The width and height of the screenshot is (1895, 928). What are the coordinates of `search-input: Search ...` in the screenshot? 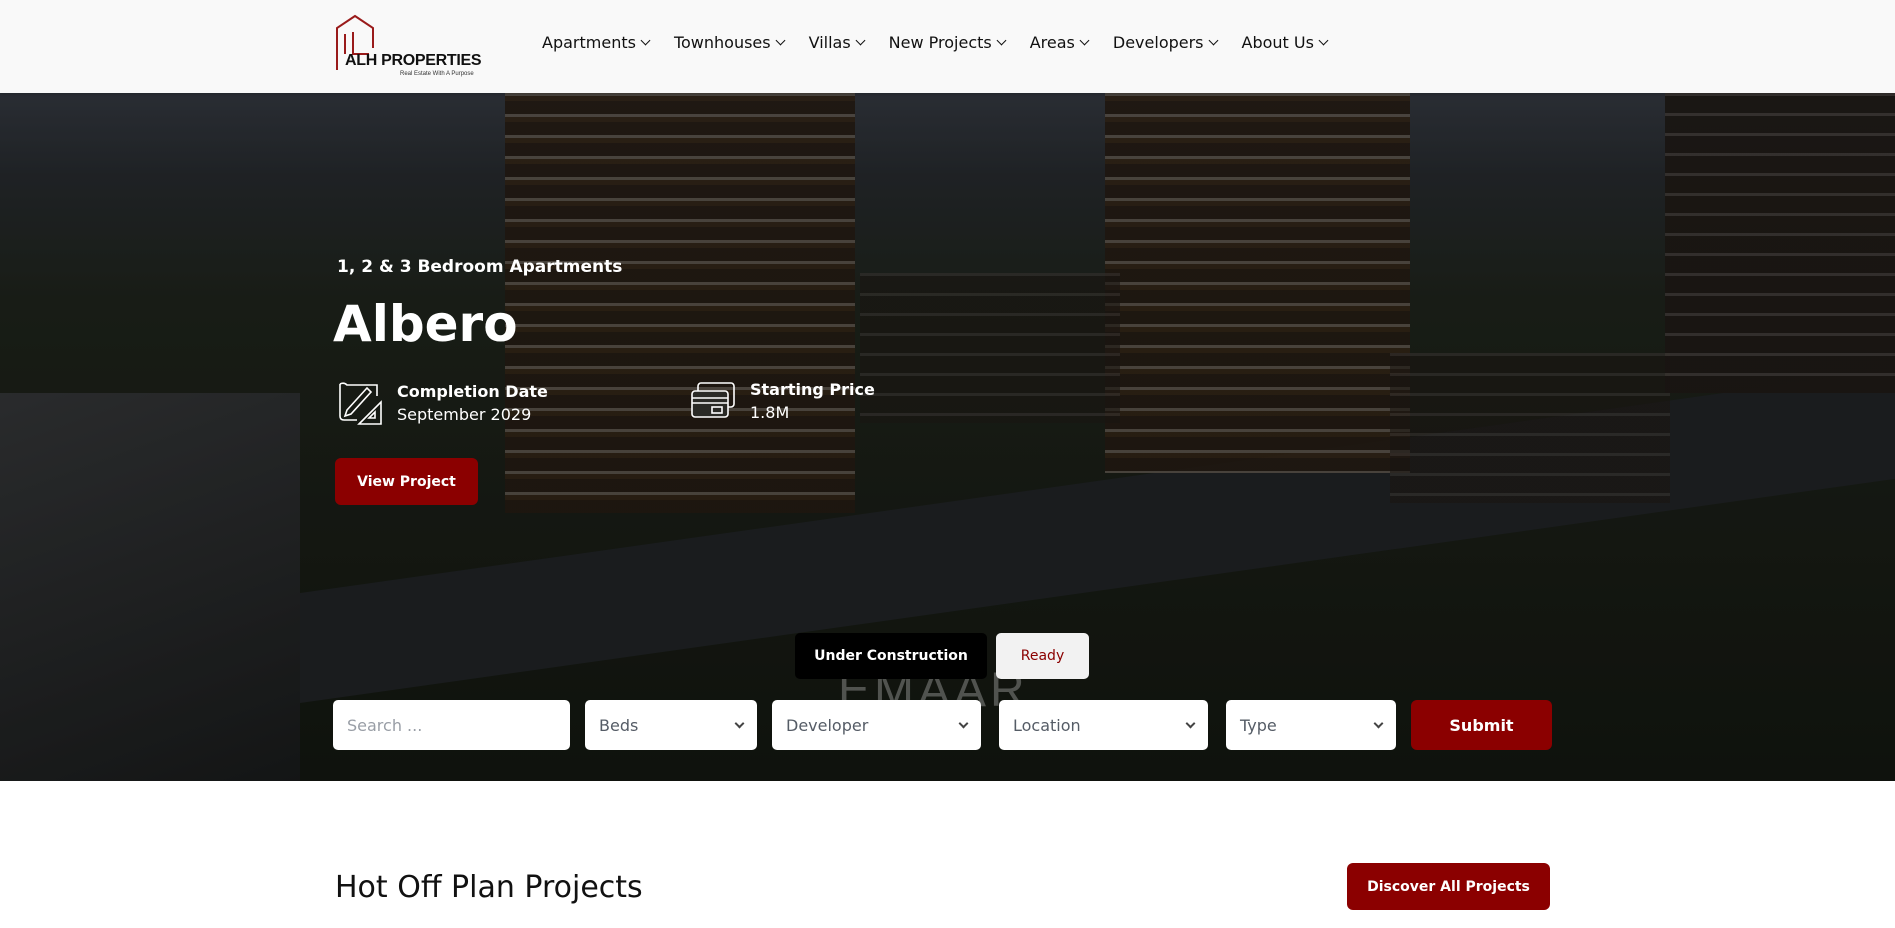 It's located at (451, 725).